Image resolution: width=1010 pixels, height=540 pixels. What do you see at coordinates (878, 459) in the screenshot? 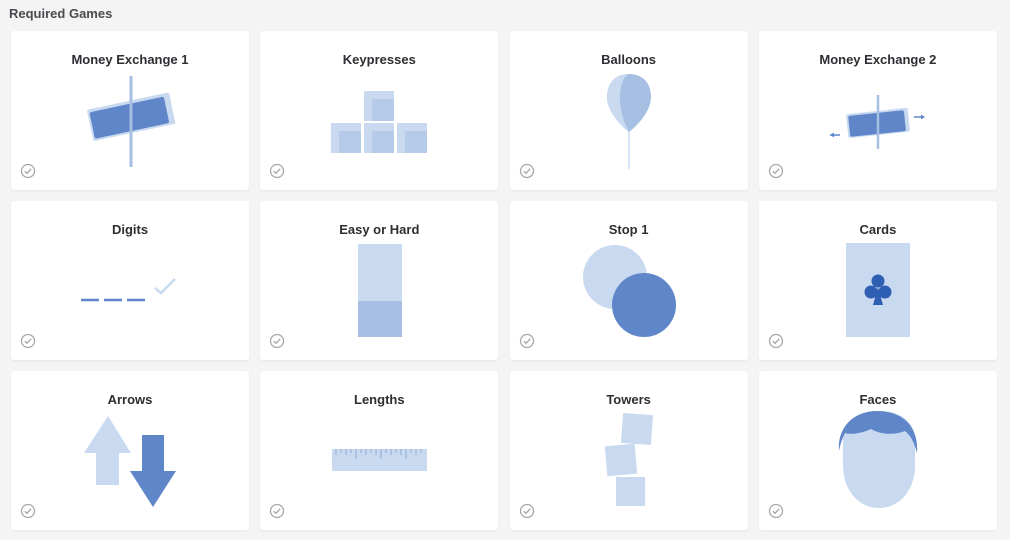
I see `face-icon` at bounding box center [878, 459].